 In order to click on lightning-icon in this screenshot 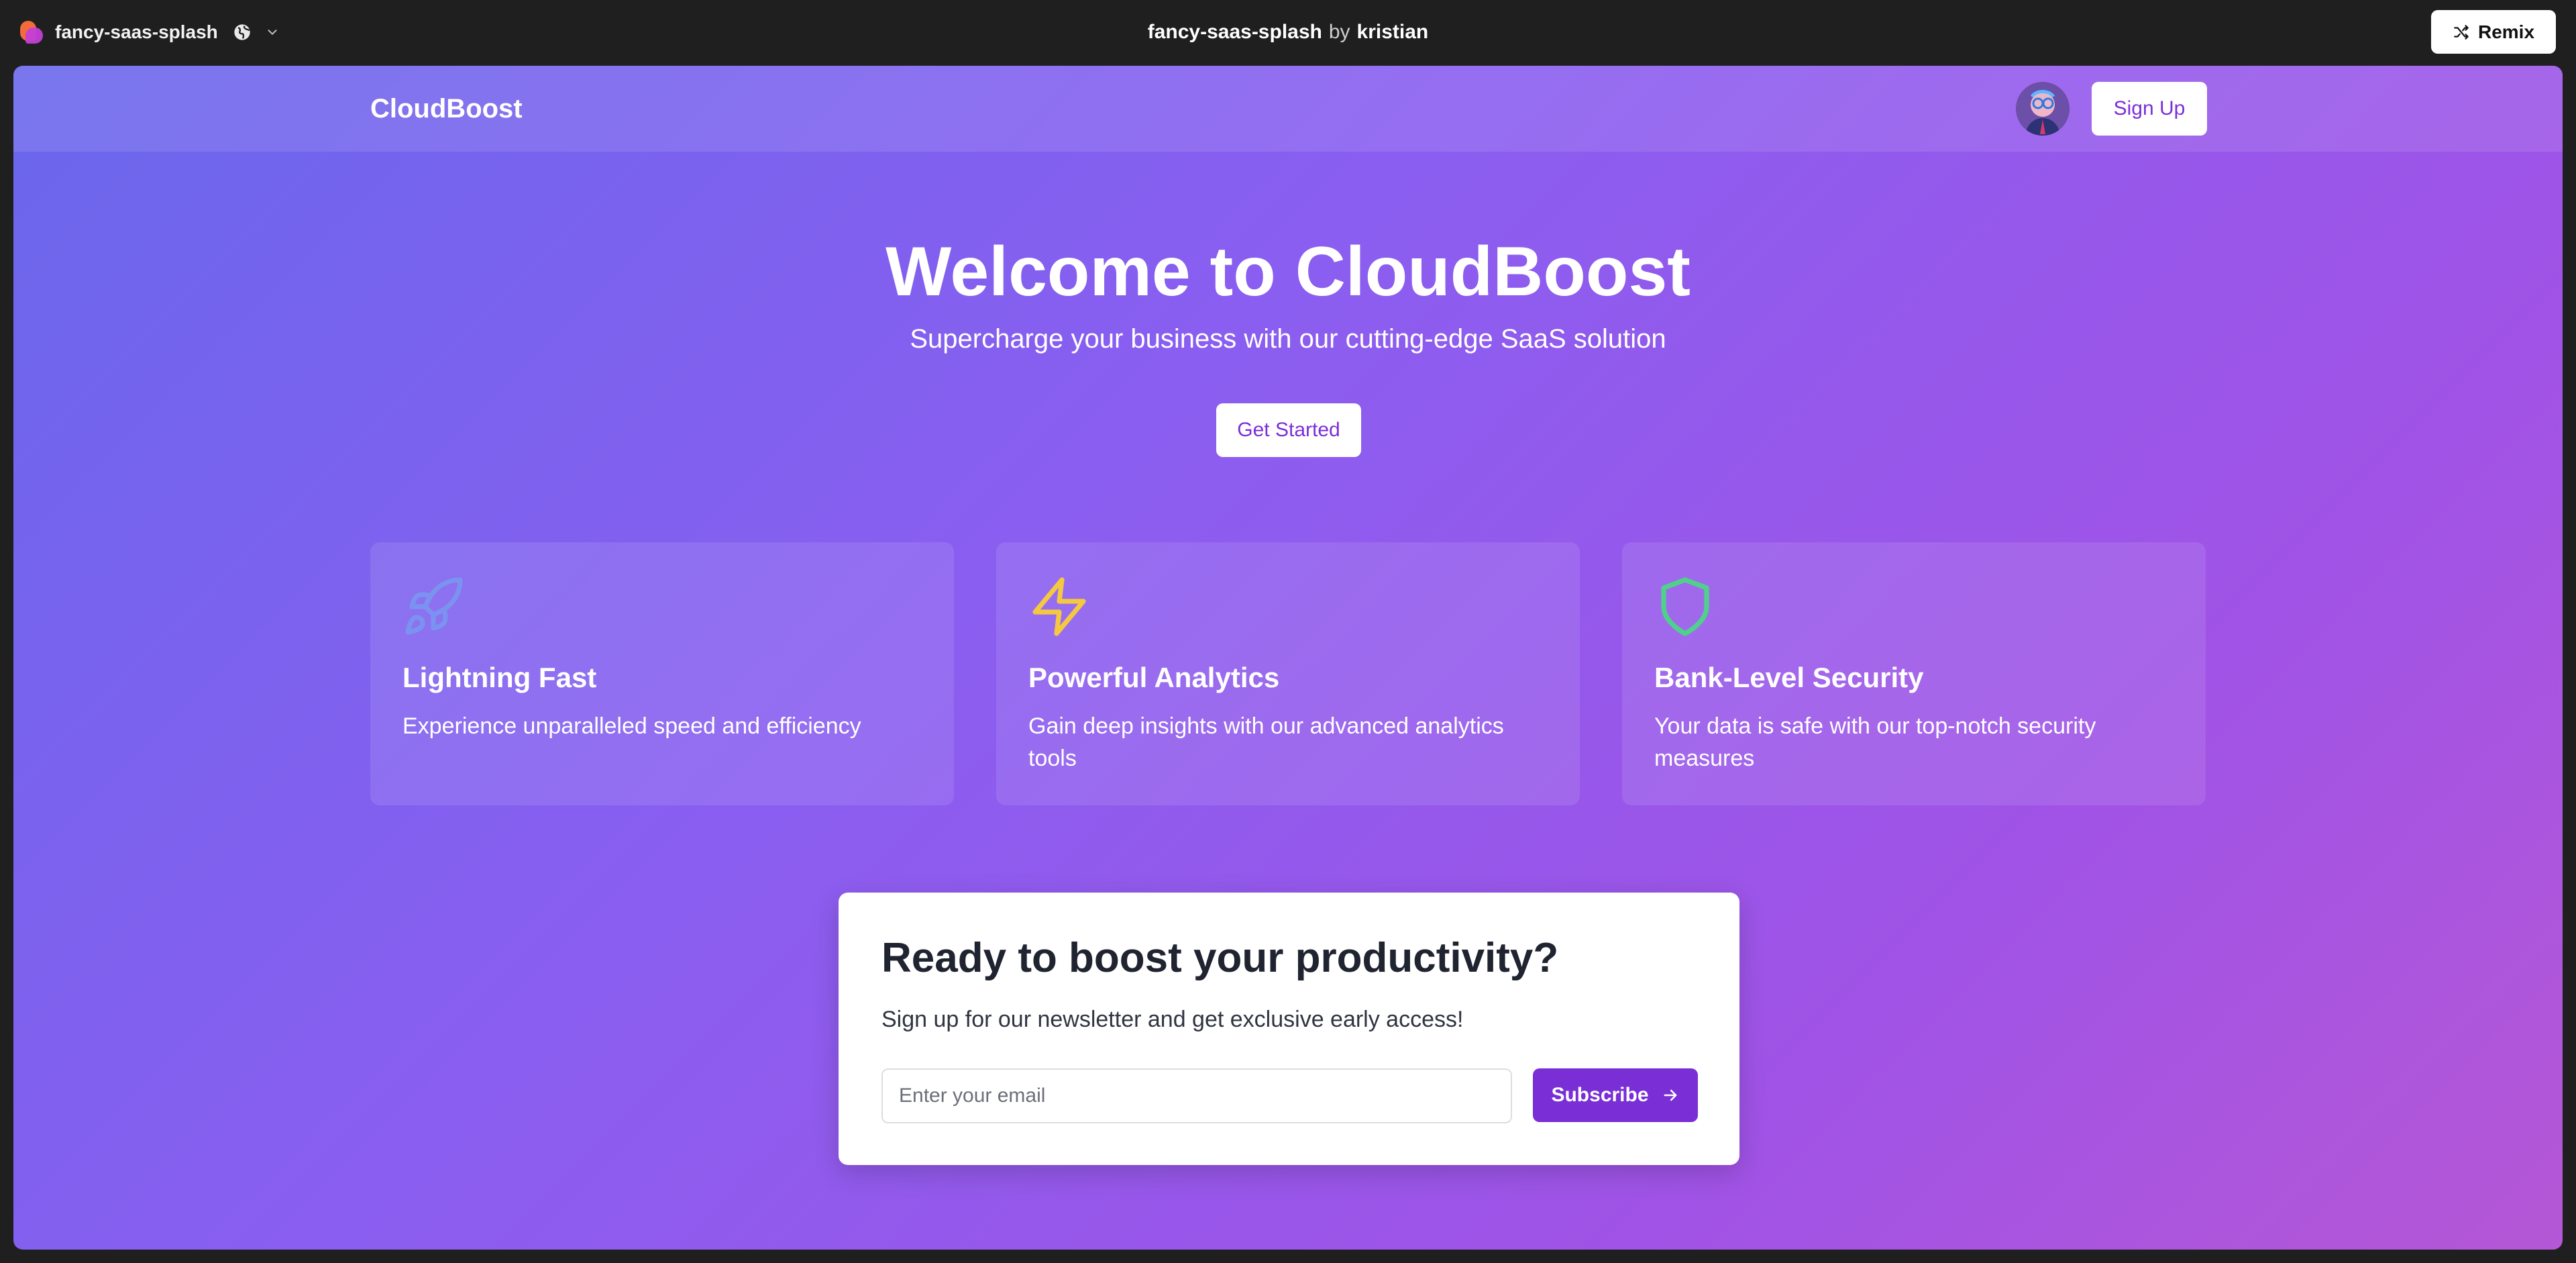, I will do `click(1059, 606)`.